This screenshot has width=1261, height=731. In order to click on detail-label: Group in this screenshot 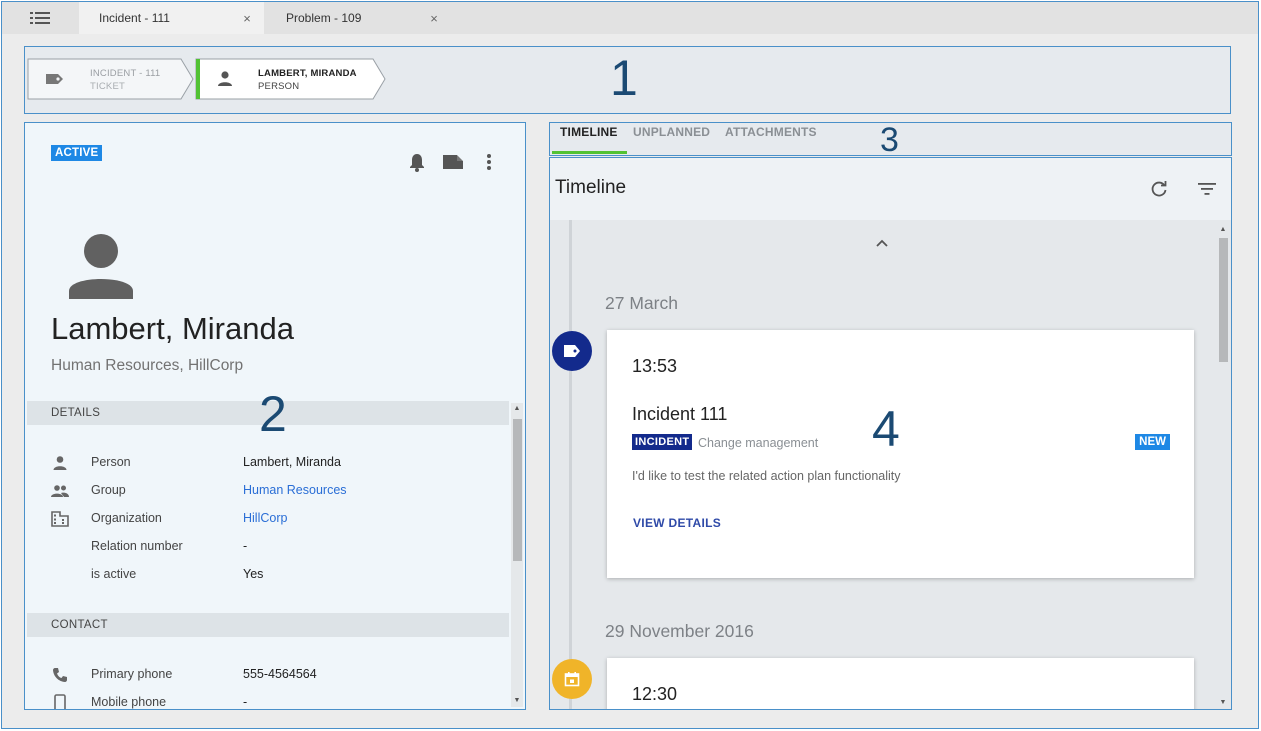, I will do `click(108, 490)`.